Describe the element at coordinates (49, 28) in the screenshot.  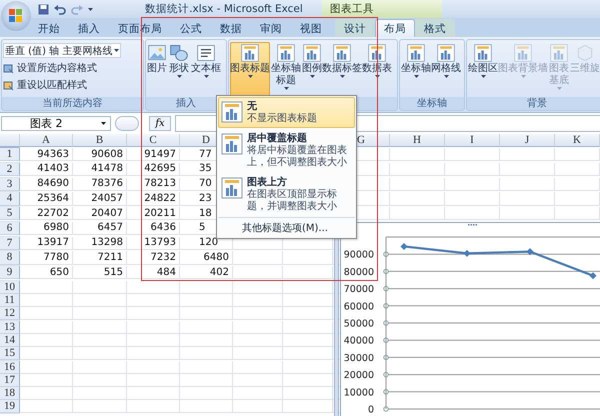
I see `ribbon-tab: 开始` at that location.